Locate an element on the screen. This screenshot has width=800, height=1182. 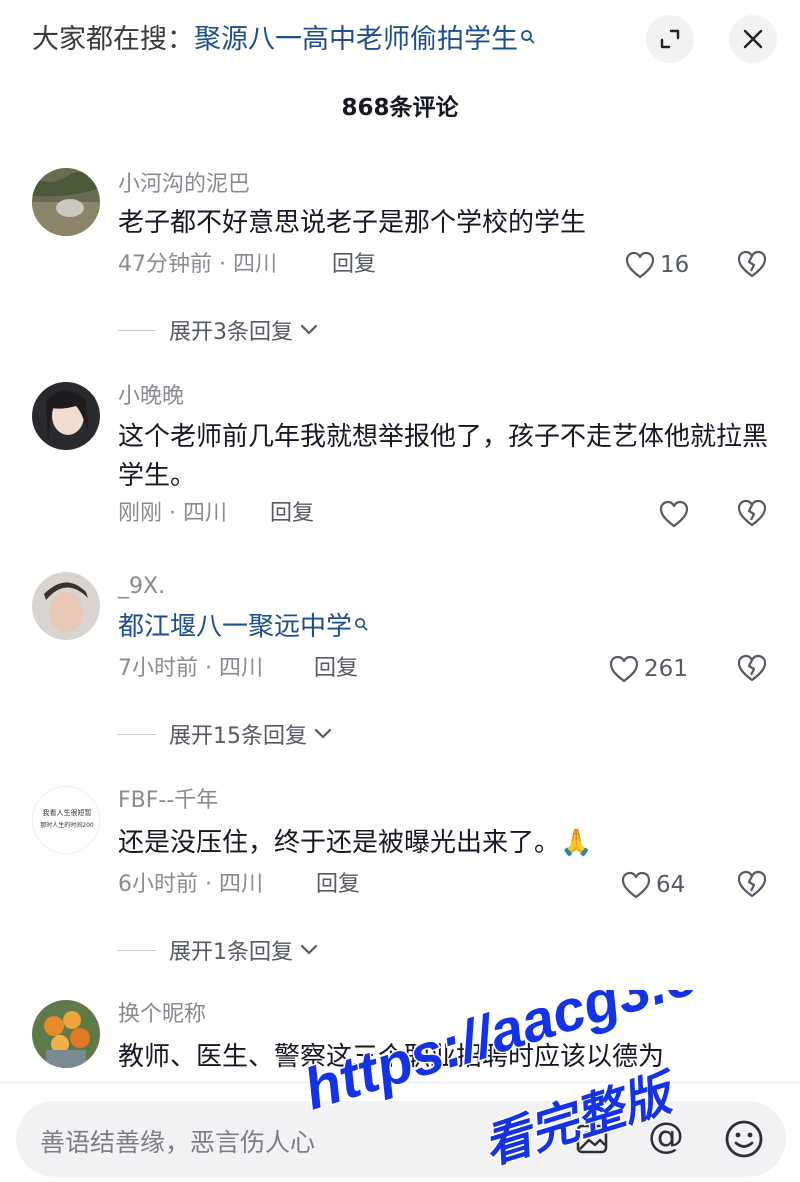
expand-icon is located at coordinates (670, 39).